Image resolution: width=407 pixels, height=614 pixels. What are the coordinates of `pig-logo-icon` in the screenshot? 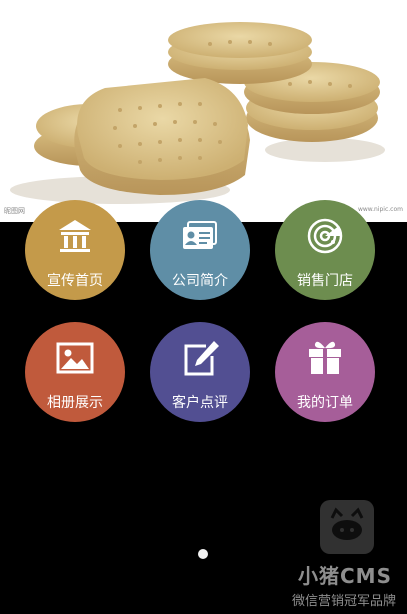 It's located at (347, 527).